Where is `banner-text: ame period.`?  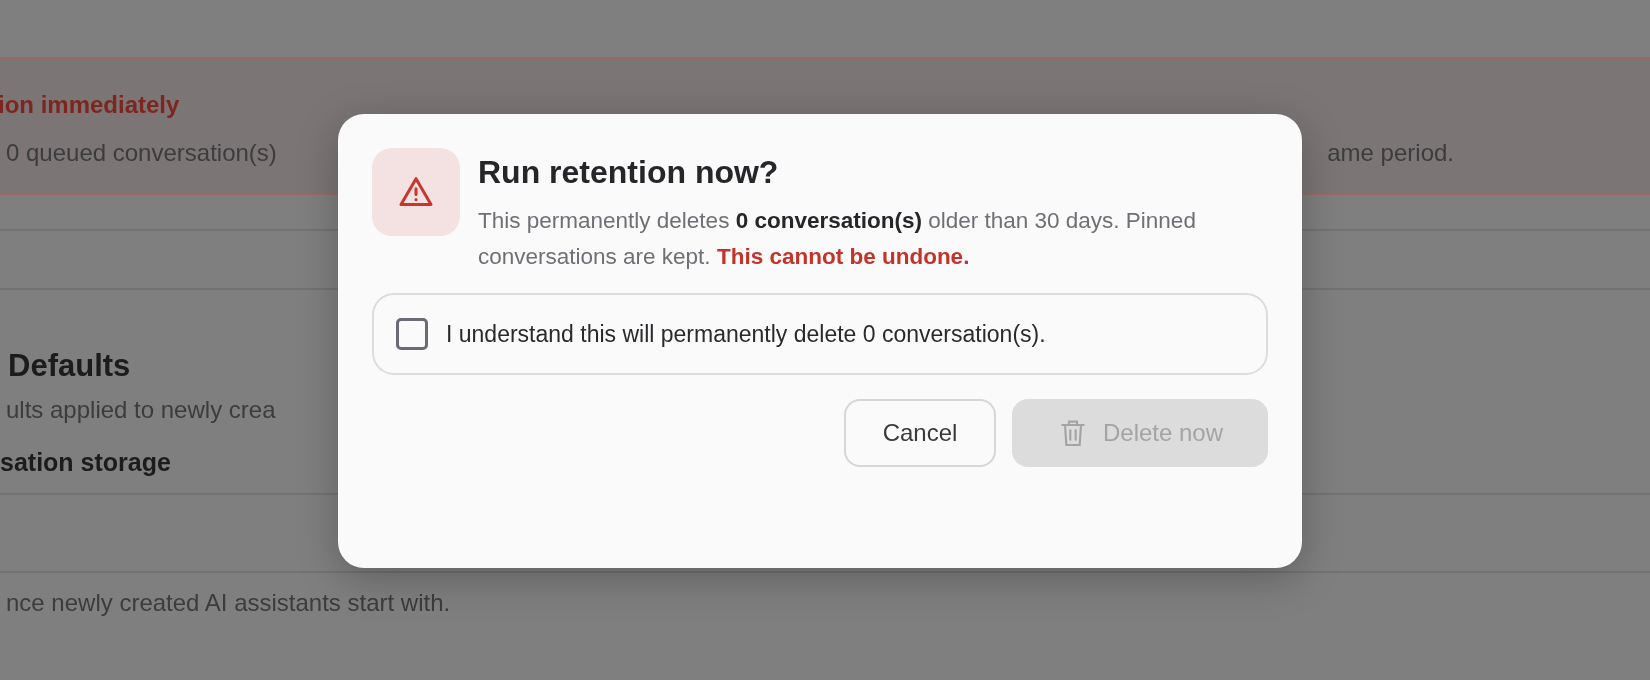
banner-text: ame period. is located at coordinates (1390, 153).